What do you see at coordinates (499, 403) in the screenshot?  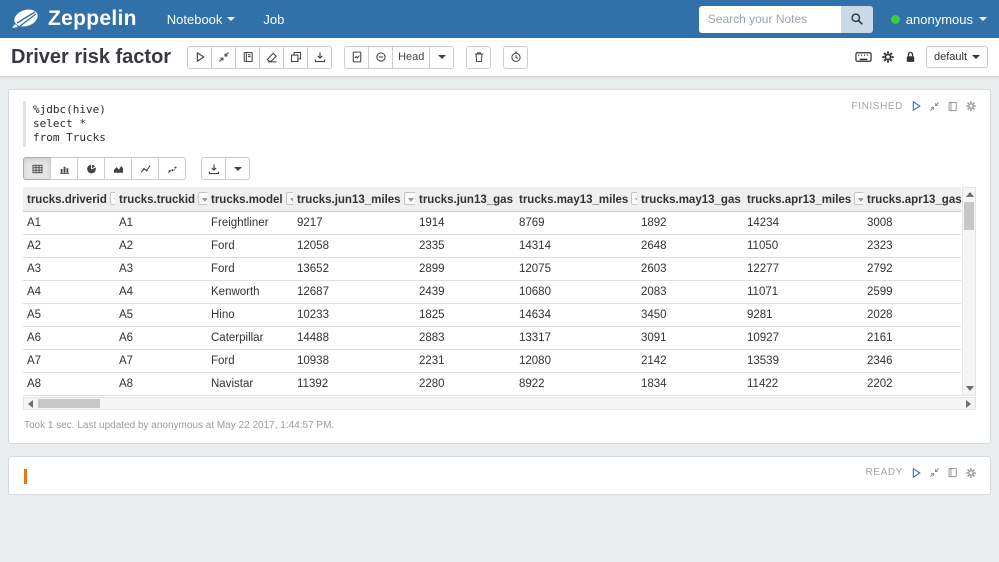 I see `horizontal-scrollbar` at bounding box center [499, 403].